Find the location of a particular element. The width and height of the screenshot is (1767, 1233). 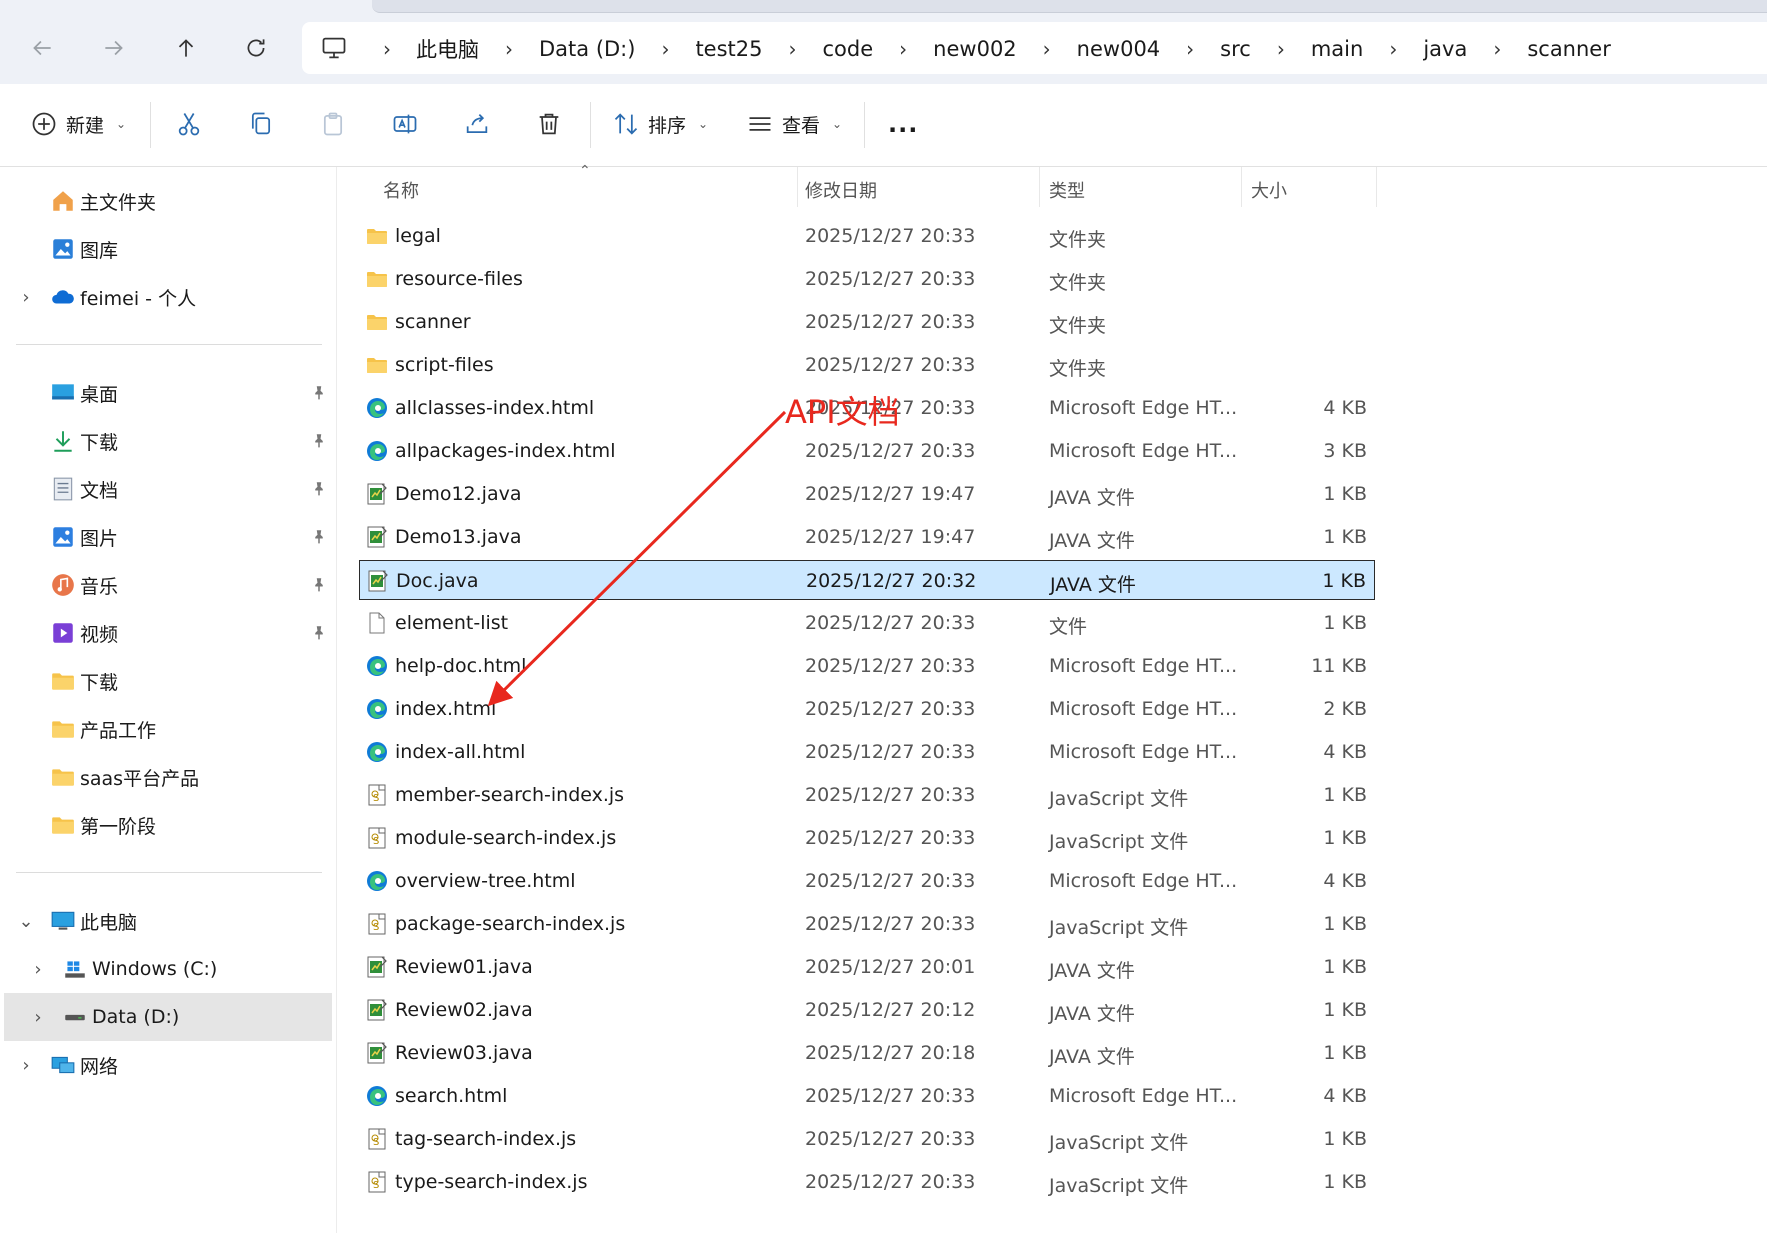

file-row: element-list 2025/12/27 20:33 文件 1 KB is located at coordinates (867, 623).